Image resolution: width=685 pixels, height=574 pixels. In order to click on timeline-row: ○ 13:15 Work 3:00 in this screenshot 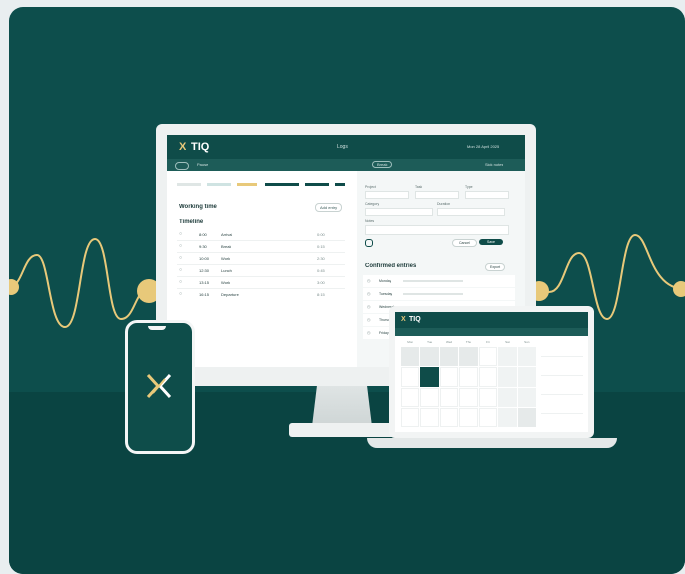, I will do `click(261, 283)`.